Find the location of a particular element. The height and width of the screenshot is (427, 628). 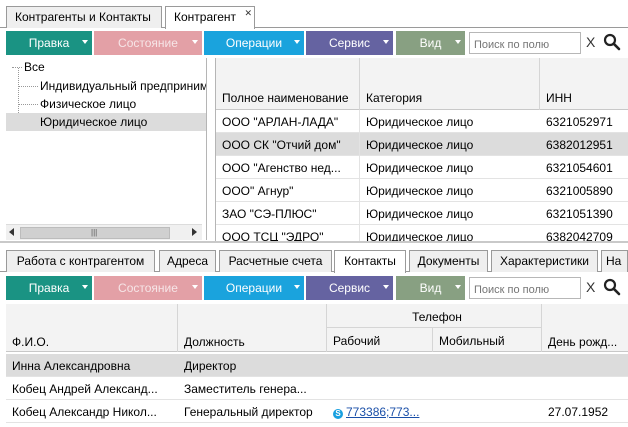

tab-work-with-contractor: Работа с контрагентом is located at coordinates (80, 261).